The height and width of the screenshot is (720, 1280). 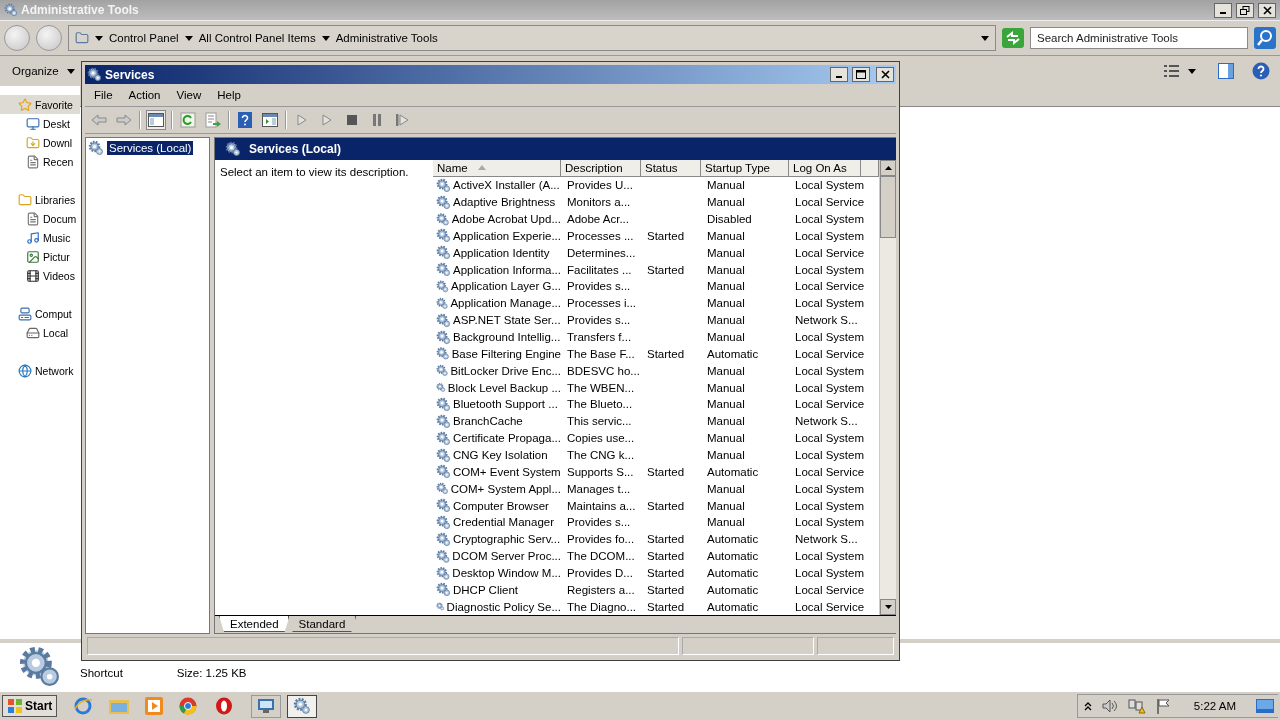 I want to click on column-header, so click(x=870, y=168).